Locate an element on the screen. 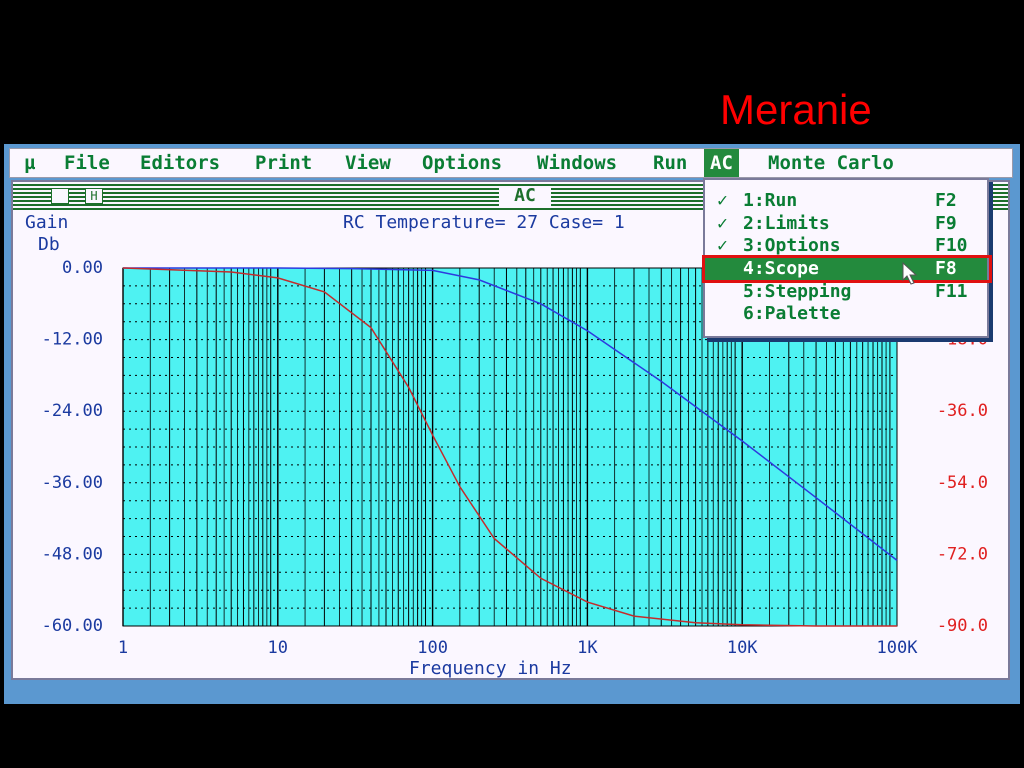 The width and height of the screenshot is (1024, 768). y-tick-label-left: -48.00 is located at coordinates (72, 554).